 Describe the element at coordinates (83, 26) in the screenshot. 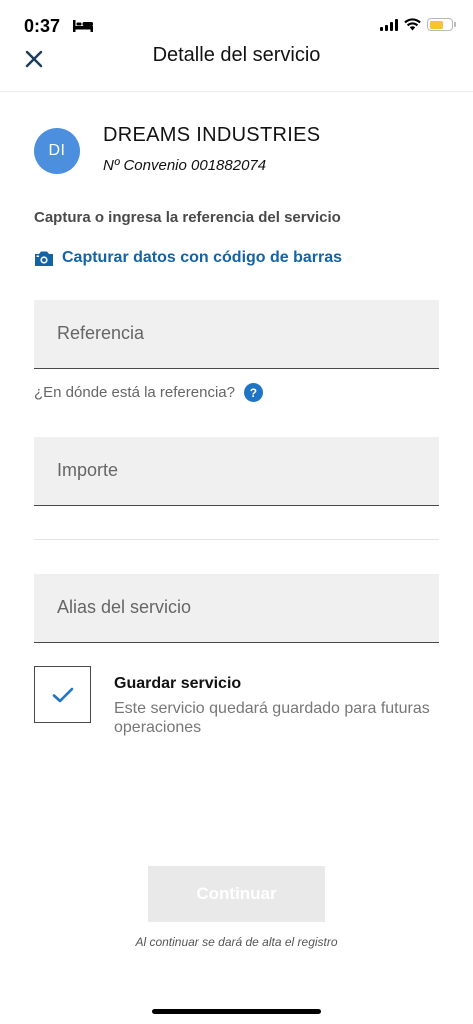

I see `bed-icon` at that location.